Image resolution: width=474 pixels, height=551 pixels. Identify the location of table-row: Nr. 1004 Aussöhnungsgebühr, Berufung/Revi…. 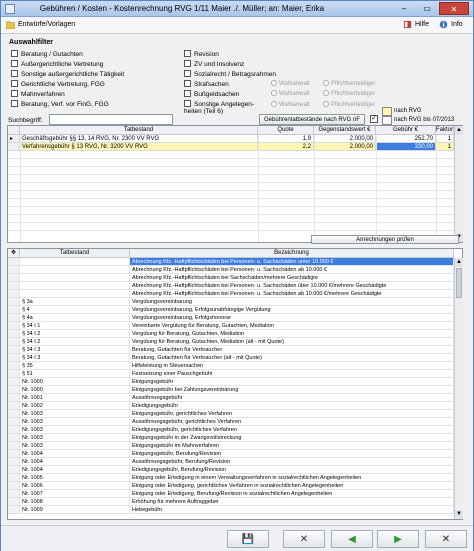
(231, 462).